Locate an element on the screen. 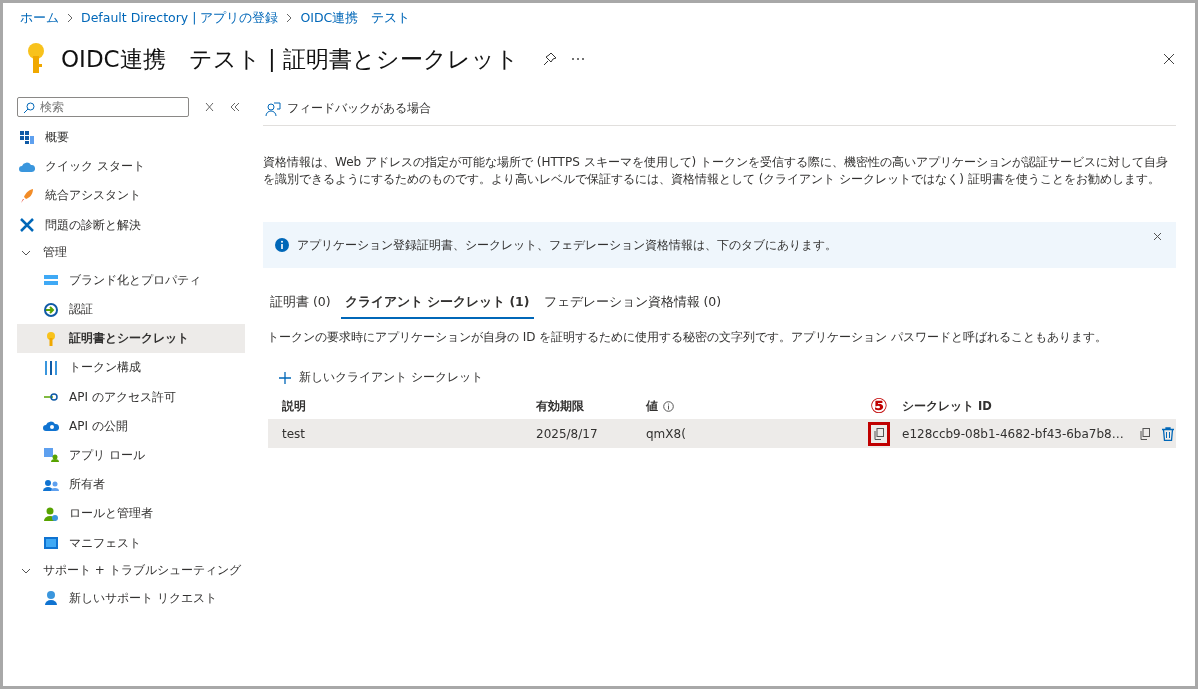 The width and height of the screenshot is (1198, 689). tab: 証明書 (0) is located at coordinates (300, 304).